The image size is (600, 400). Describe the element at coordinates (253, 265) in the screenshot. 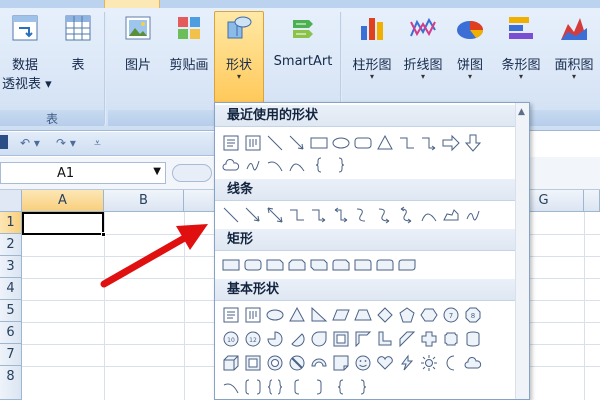

I see `rounded-rectangle-icon` at that location.